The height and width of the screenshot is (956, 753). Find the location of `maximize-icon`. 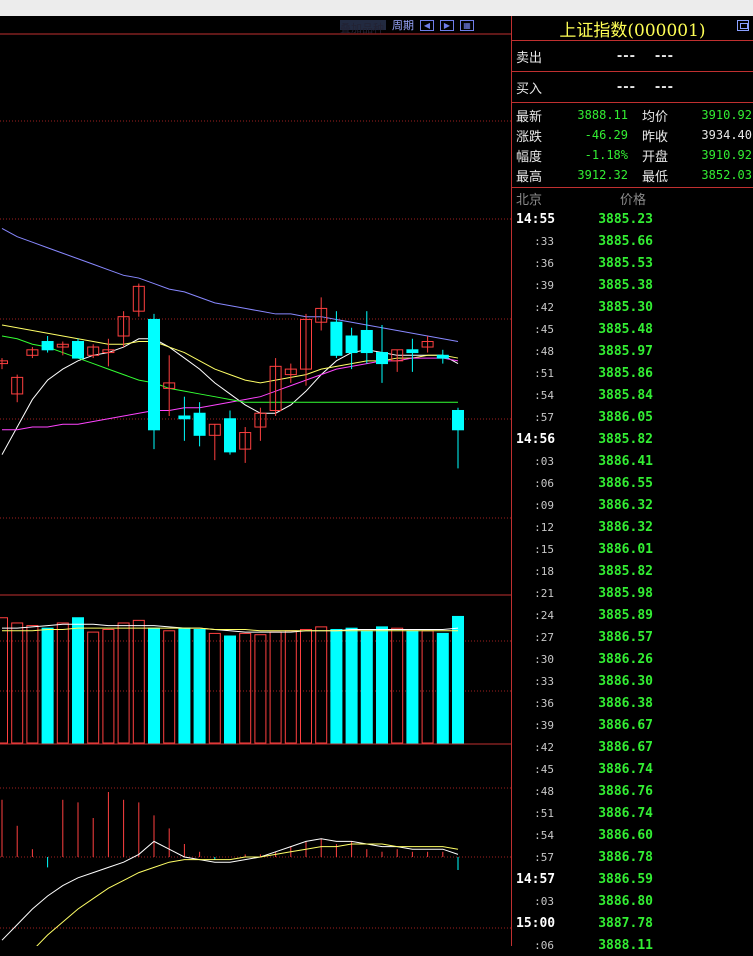

maximize-icon is located at coordinates (743, 25).